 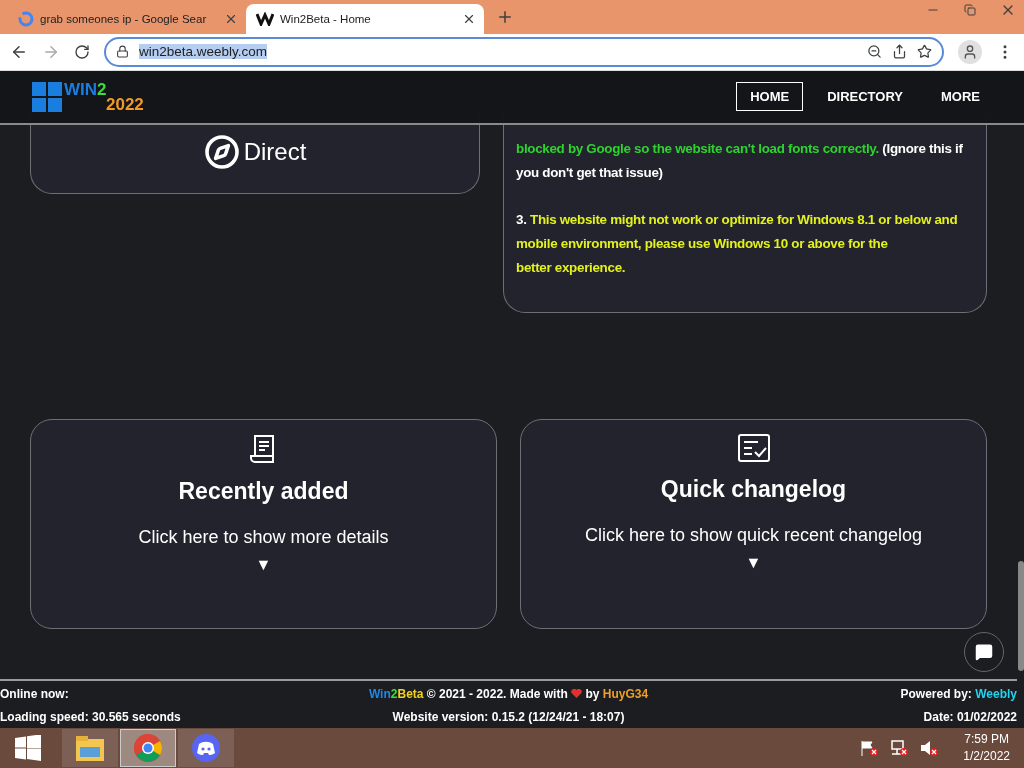 I want to click on nav-link: MORE, so click(x=960, y=97).